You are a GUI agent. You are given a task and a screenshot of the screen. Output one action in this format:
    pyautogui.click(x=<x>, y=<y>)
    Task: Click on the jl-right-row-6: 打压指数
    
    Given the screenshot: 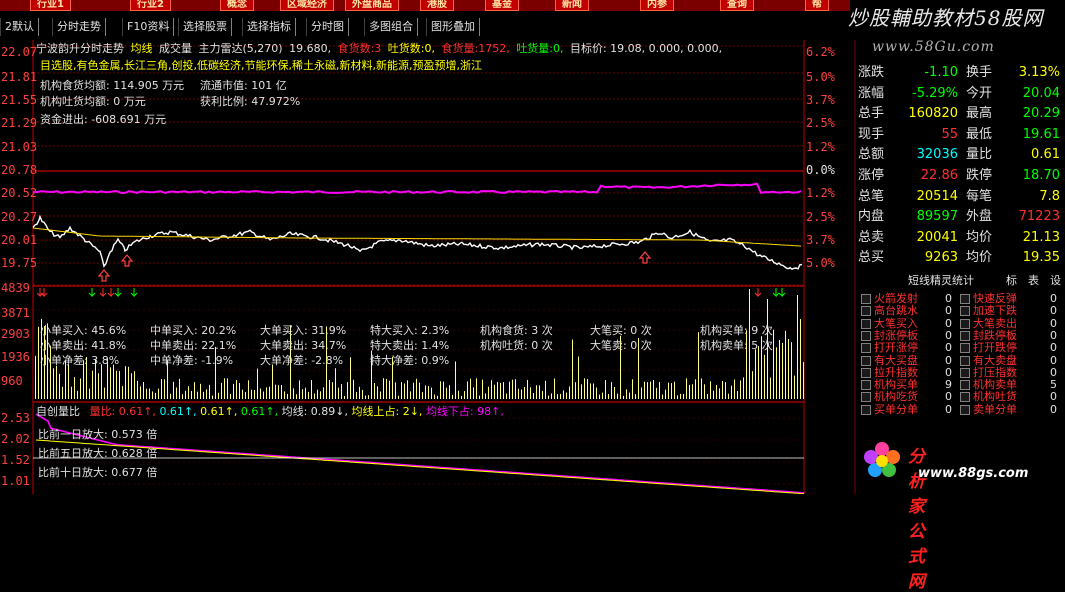 What is the action you would take?
    pyautogui.click(x=1007, y=372)
    